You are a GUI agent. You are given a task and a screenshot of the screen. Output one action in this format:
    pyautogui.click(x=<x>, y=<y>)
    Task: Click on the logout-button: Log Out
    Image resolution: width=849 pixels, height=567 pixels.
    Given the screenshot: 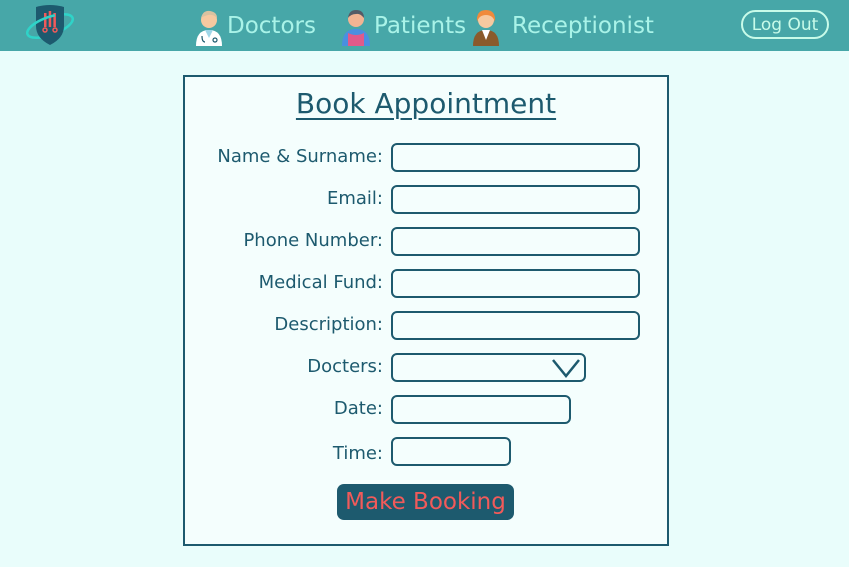 What is the action you would take?
    pyautogui.click(x=785, y=24)
    